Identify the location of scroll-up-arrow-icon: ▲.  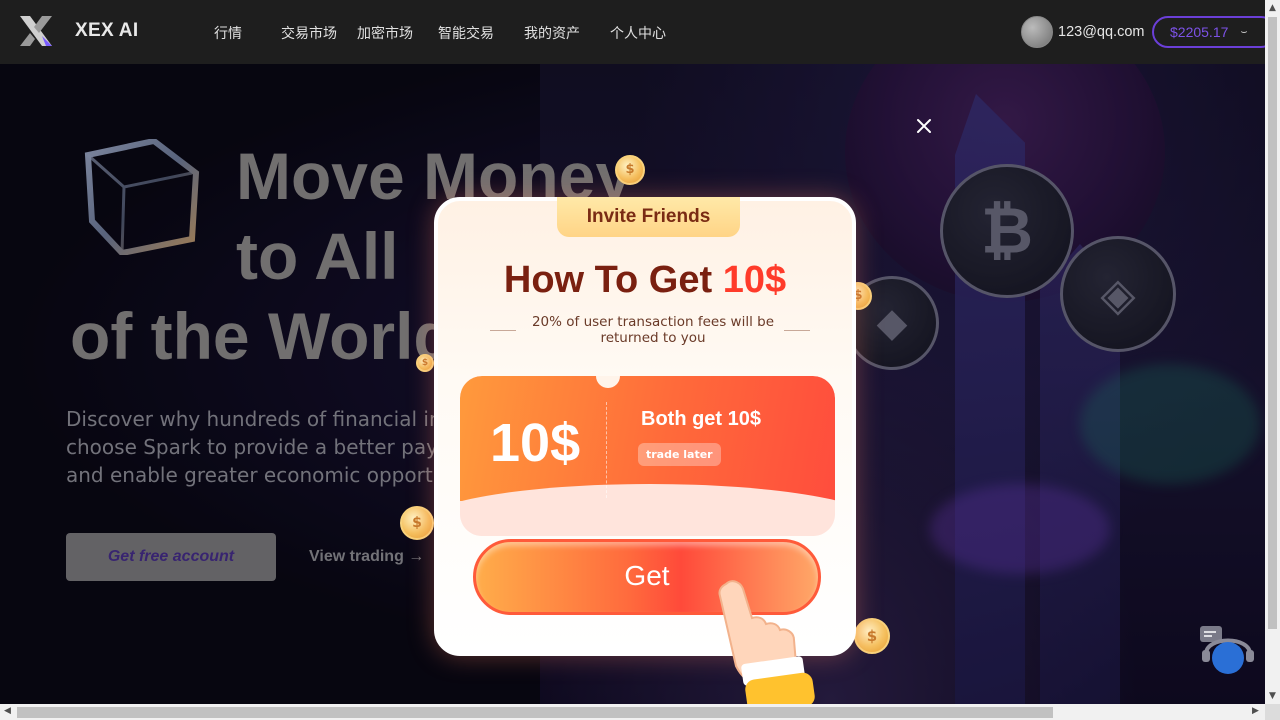
(1272, 8).